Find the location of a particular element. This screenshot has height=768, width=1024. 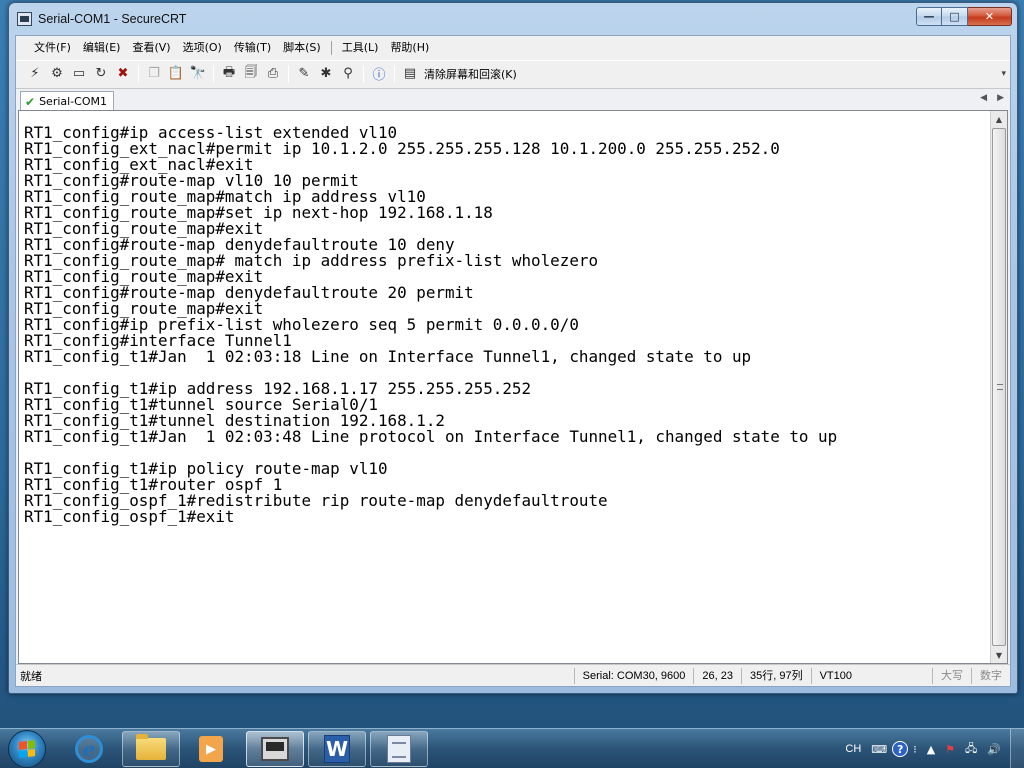

taskbar-document is located at coordinates (399, 749).